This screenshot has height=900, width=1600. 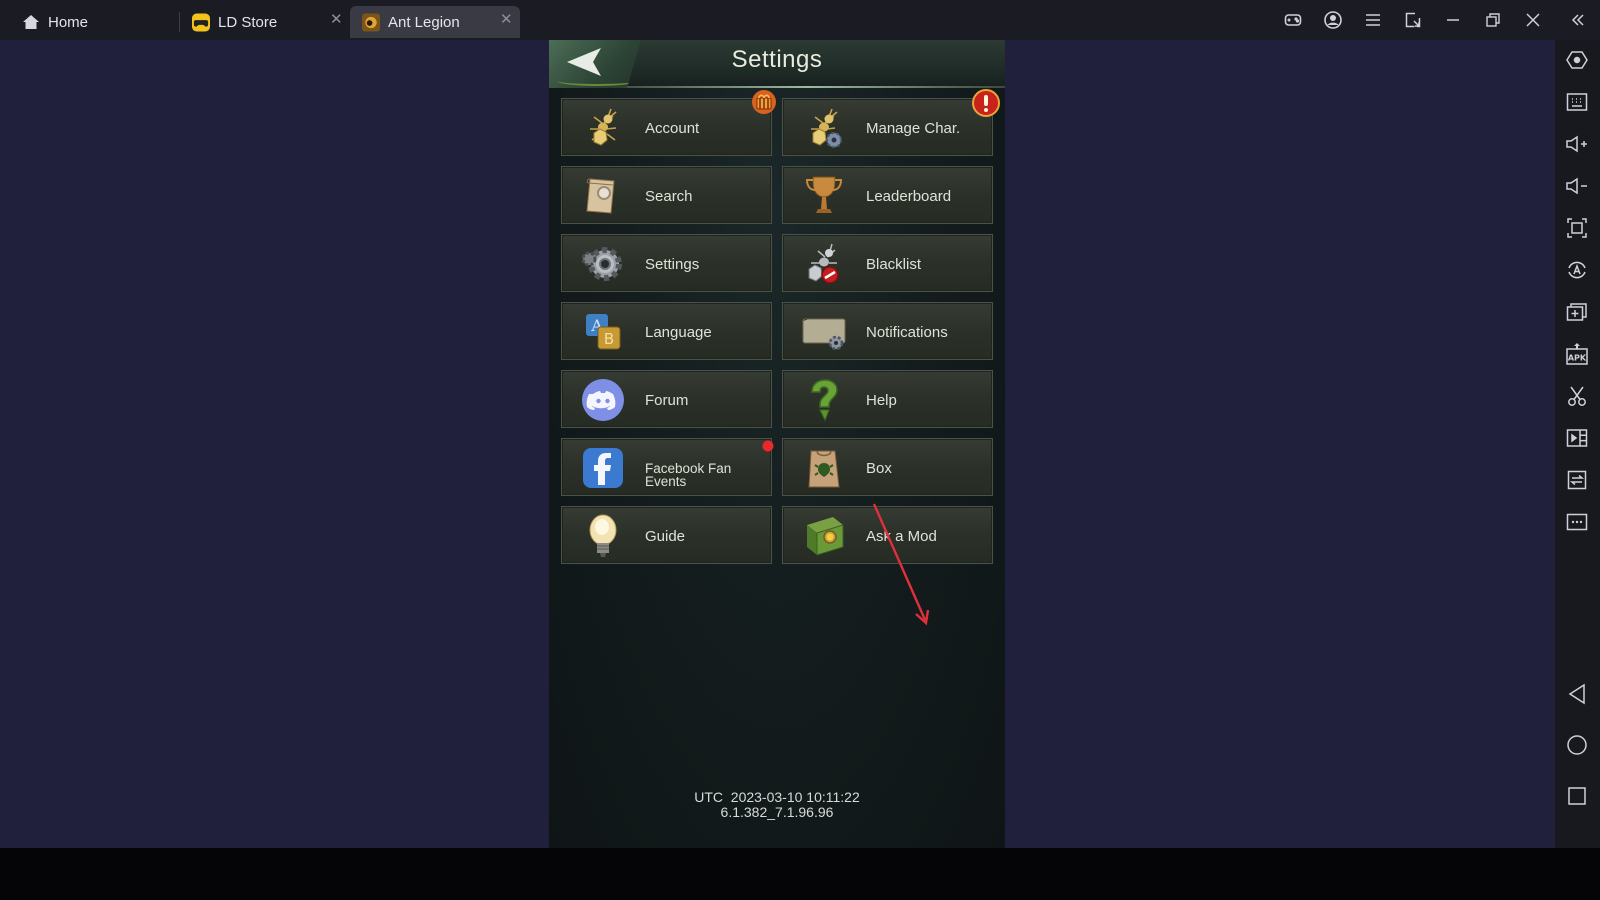 What do you see at coordinates (1373, 20) in the screenshot?
I see `menu-icon` at bounding box center [1373, 20].